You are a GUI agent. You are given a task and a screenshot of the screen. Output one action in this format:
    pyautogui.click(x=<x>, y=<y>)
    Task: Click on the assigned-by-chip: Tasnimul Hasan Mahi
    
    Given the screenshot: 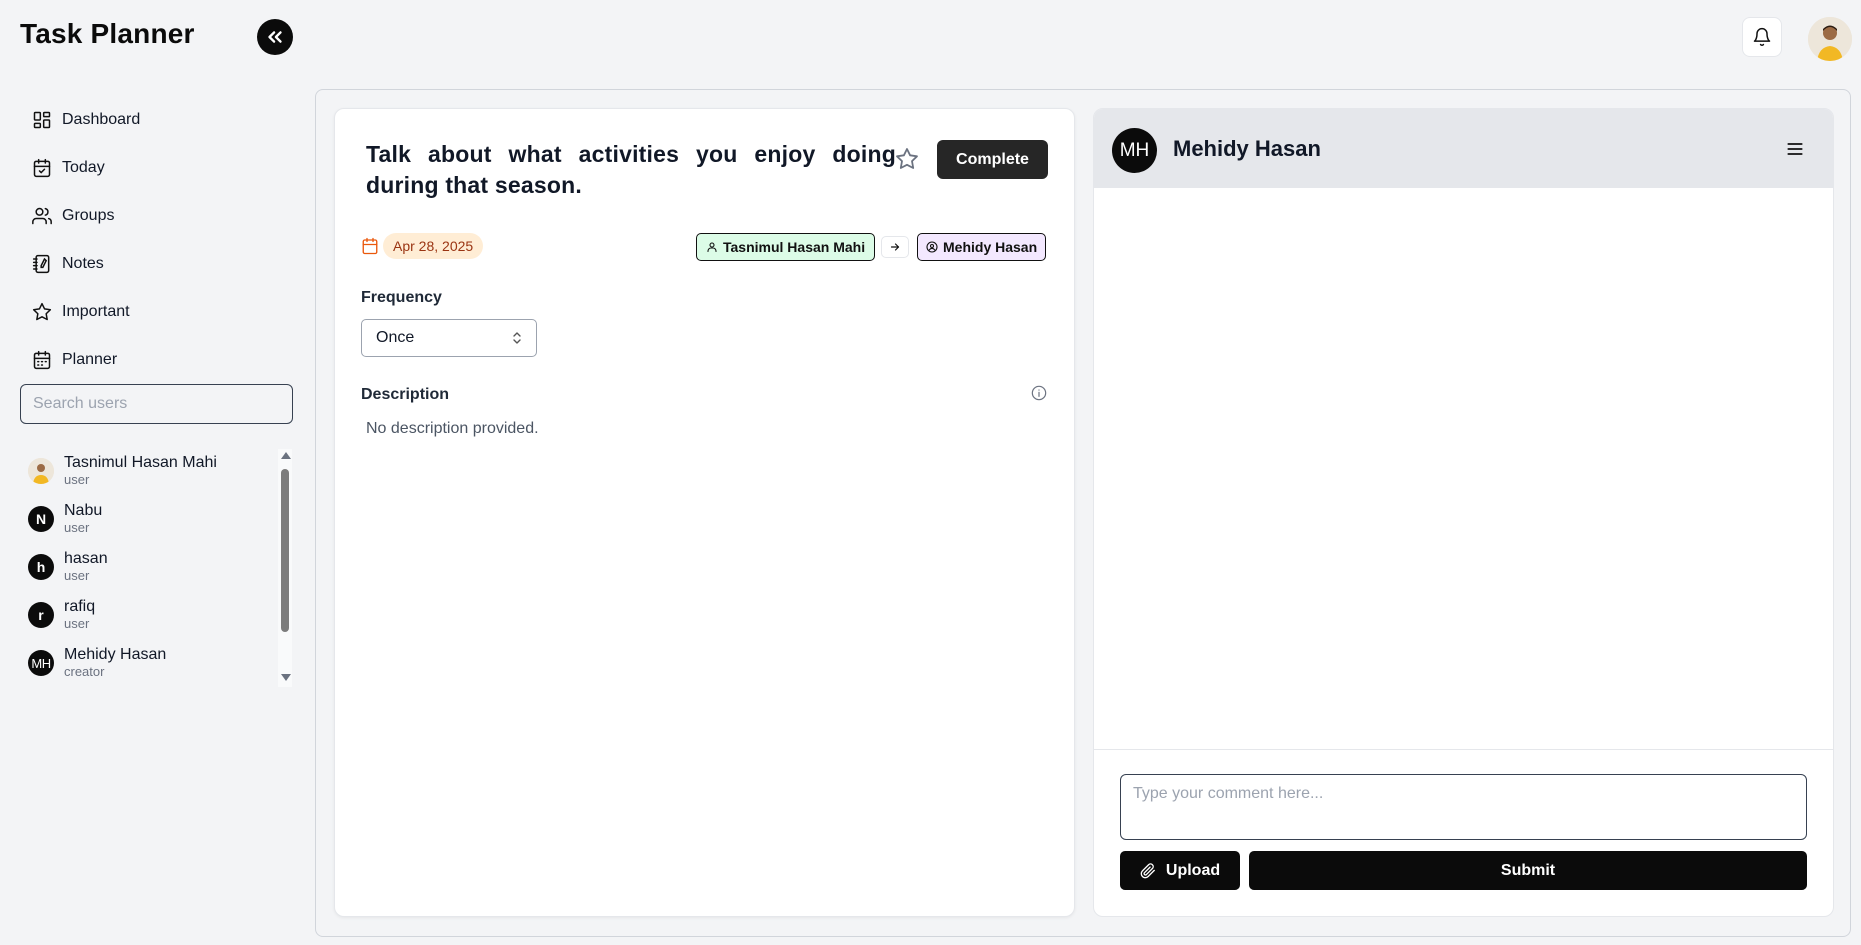 What is the action you would take?
    pyautogui.click(x=786, y=247)
    